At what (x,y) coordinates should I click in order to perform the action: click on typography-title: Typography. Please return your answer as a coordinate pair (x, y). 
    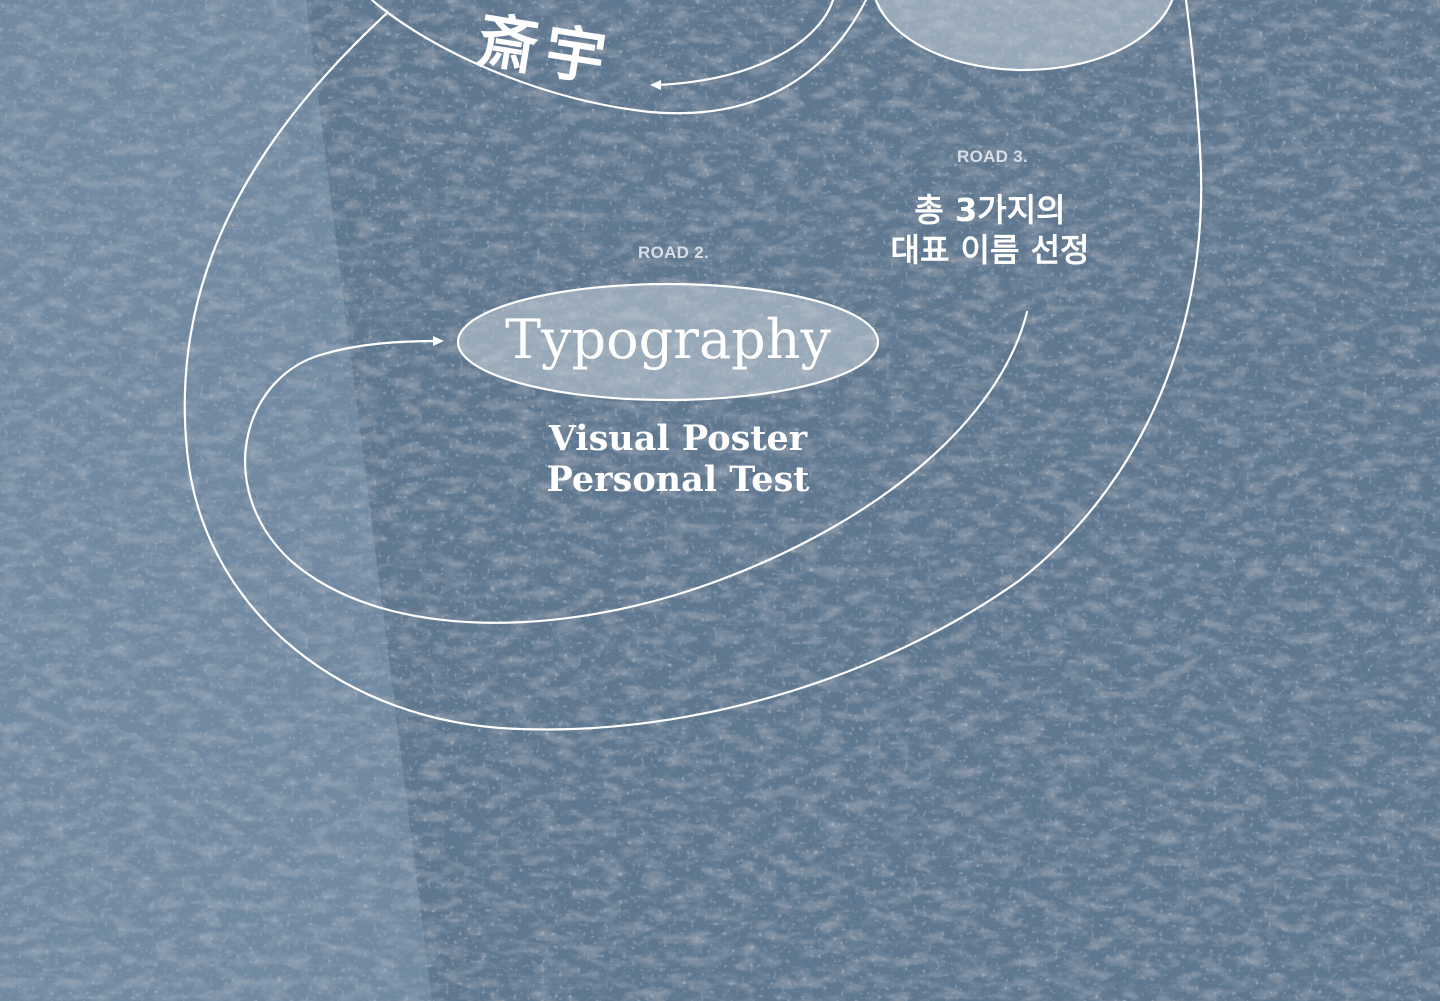
    Looking at the image, I should click on (668, 339).